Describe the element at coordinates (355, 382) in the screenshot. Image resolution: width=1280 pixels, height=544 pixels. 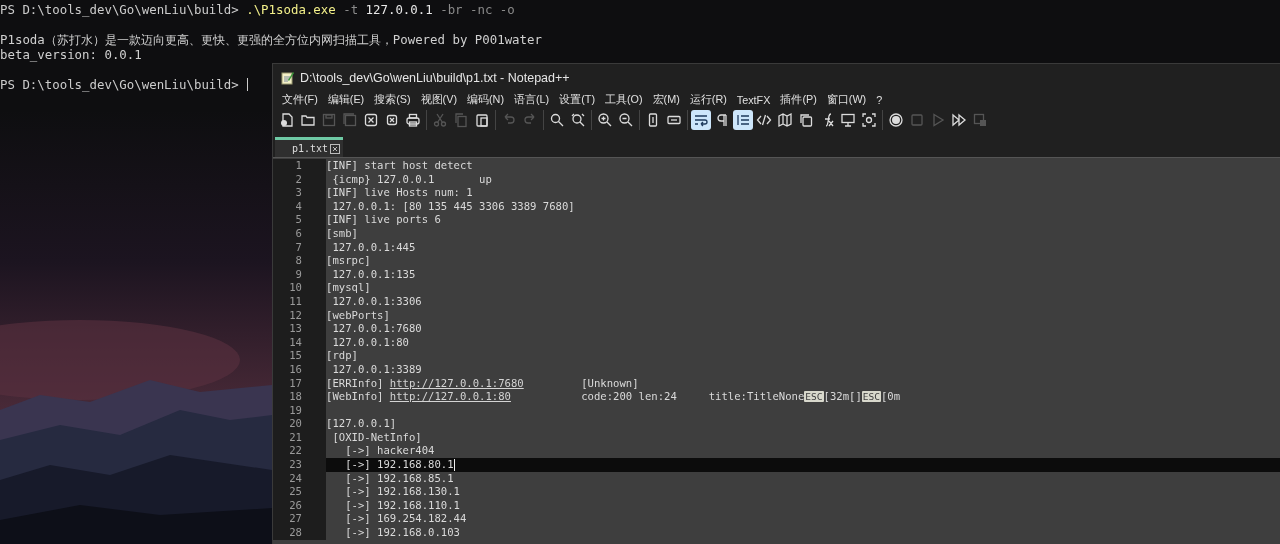
I see `code-text: [ERRInfo]` at that location.